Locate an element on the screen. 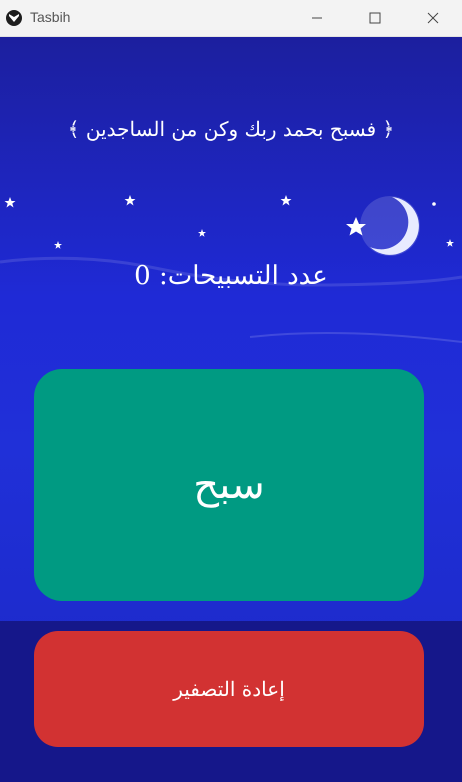 Image resolution: width=462 pixels, height=782 pixels. close-icon is located at coordinates (433, 18).